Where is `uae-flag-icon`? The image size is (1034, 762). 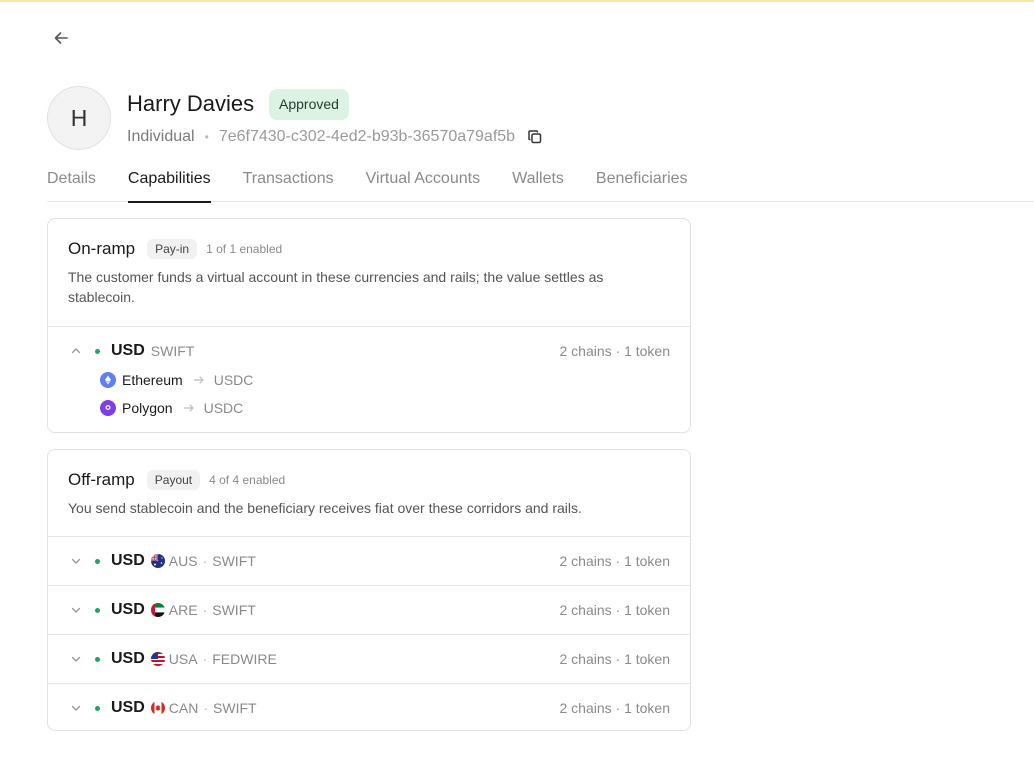 uae-flag-icon is located at coordinates (157, 610).